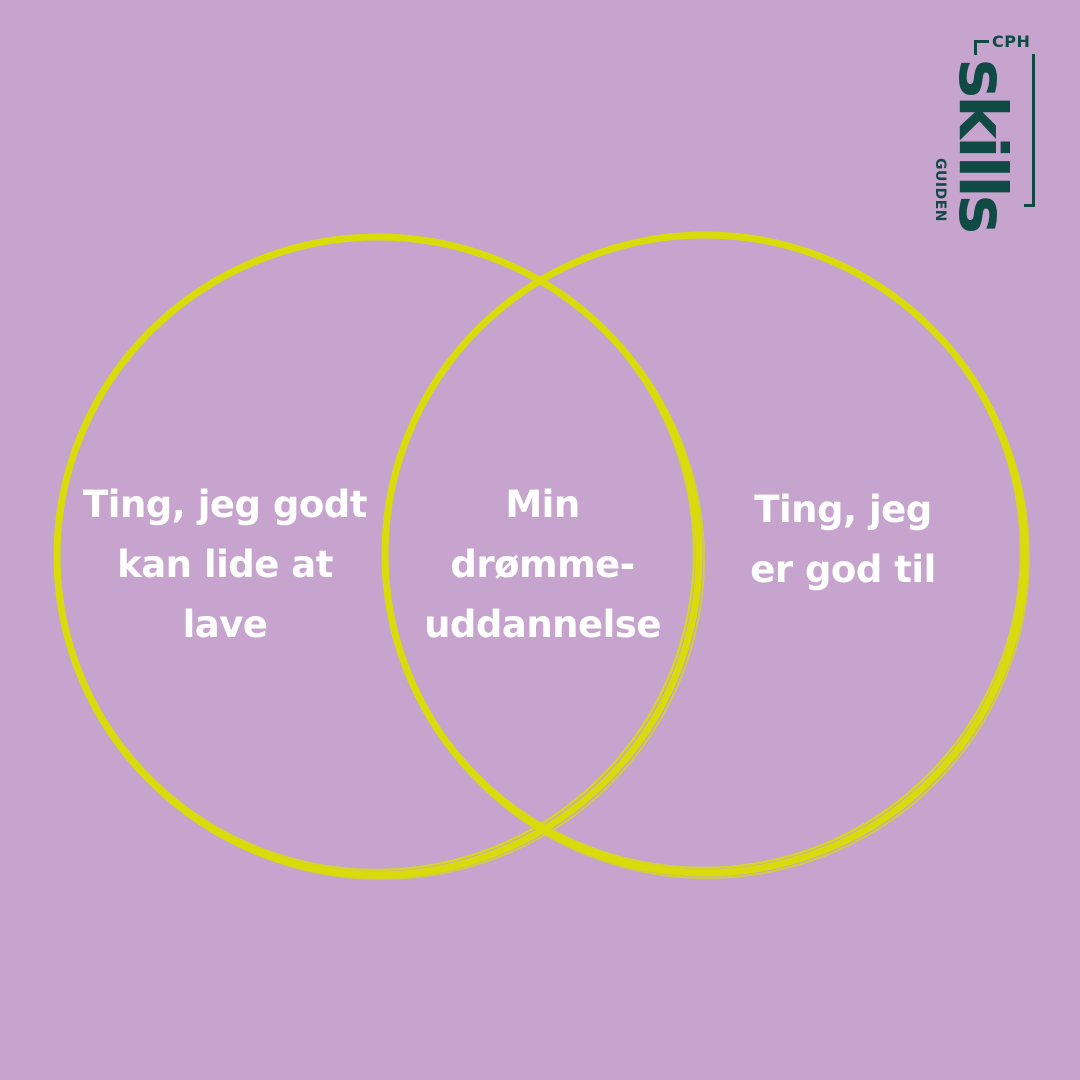  I want to click on logo-bracket-right, so click(1029, 130).